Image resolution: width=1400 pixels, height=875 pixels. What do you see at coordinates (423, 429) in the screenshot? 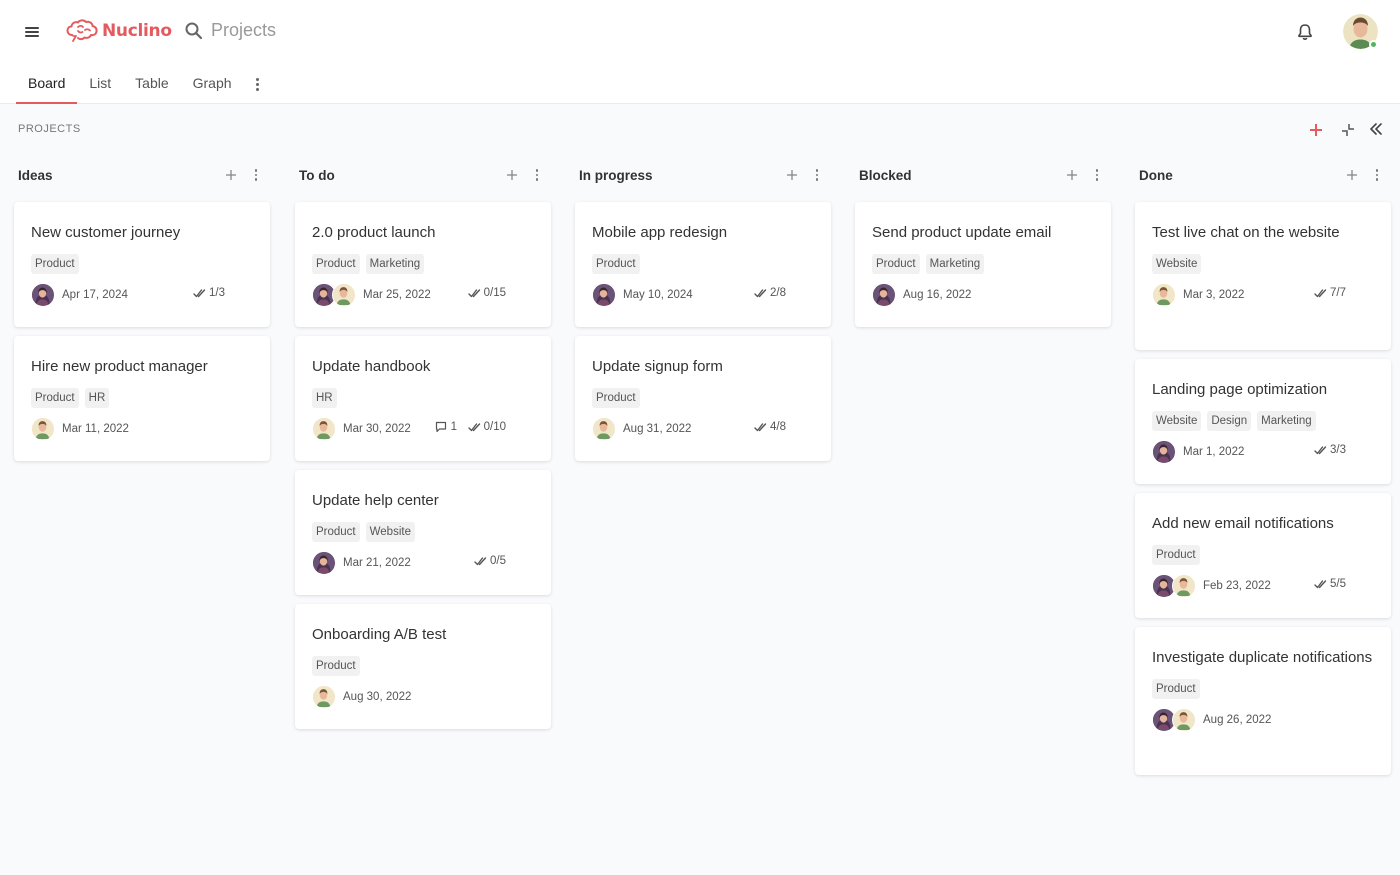
I see `card-footer: Mar 30, 2022 1 0/10` at bounding box center [423, 429].